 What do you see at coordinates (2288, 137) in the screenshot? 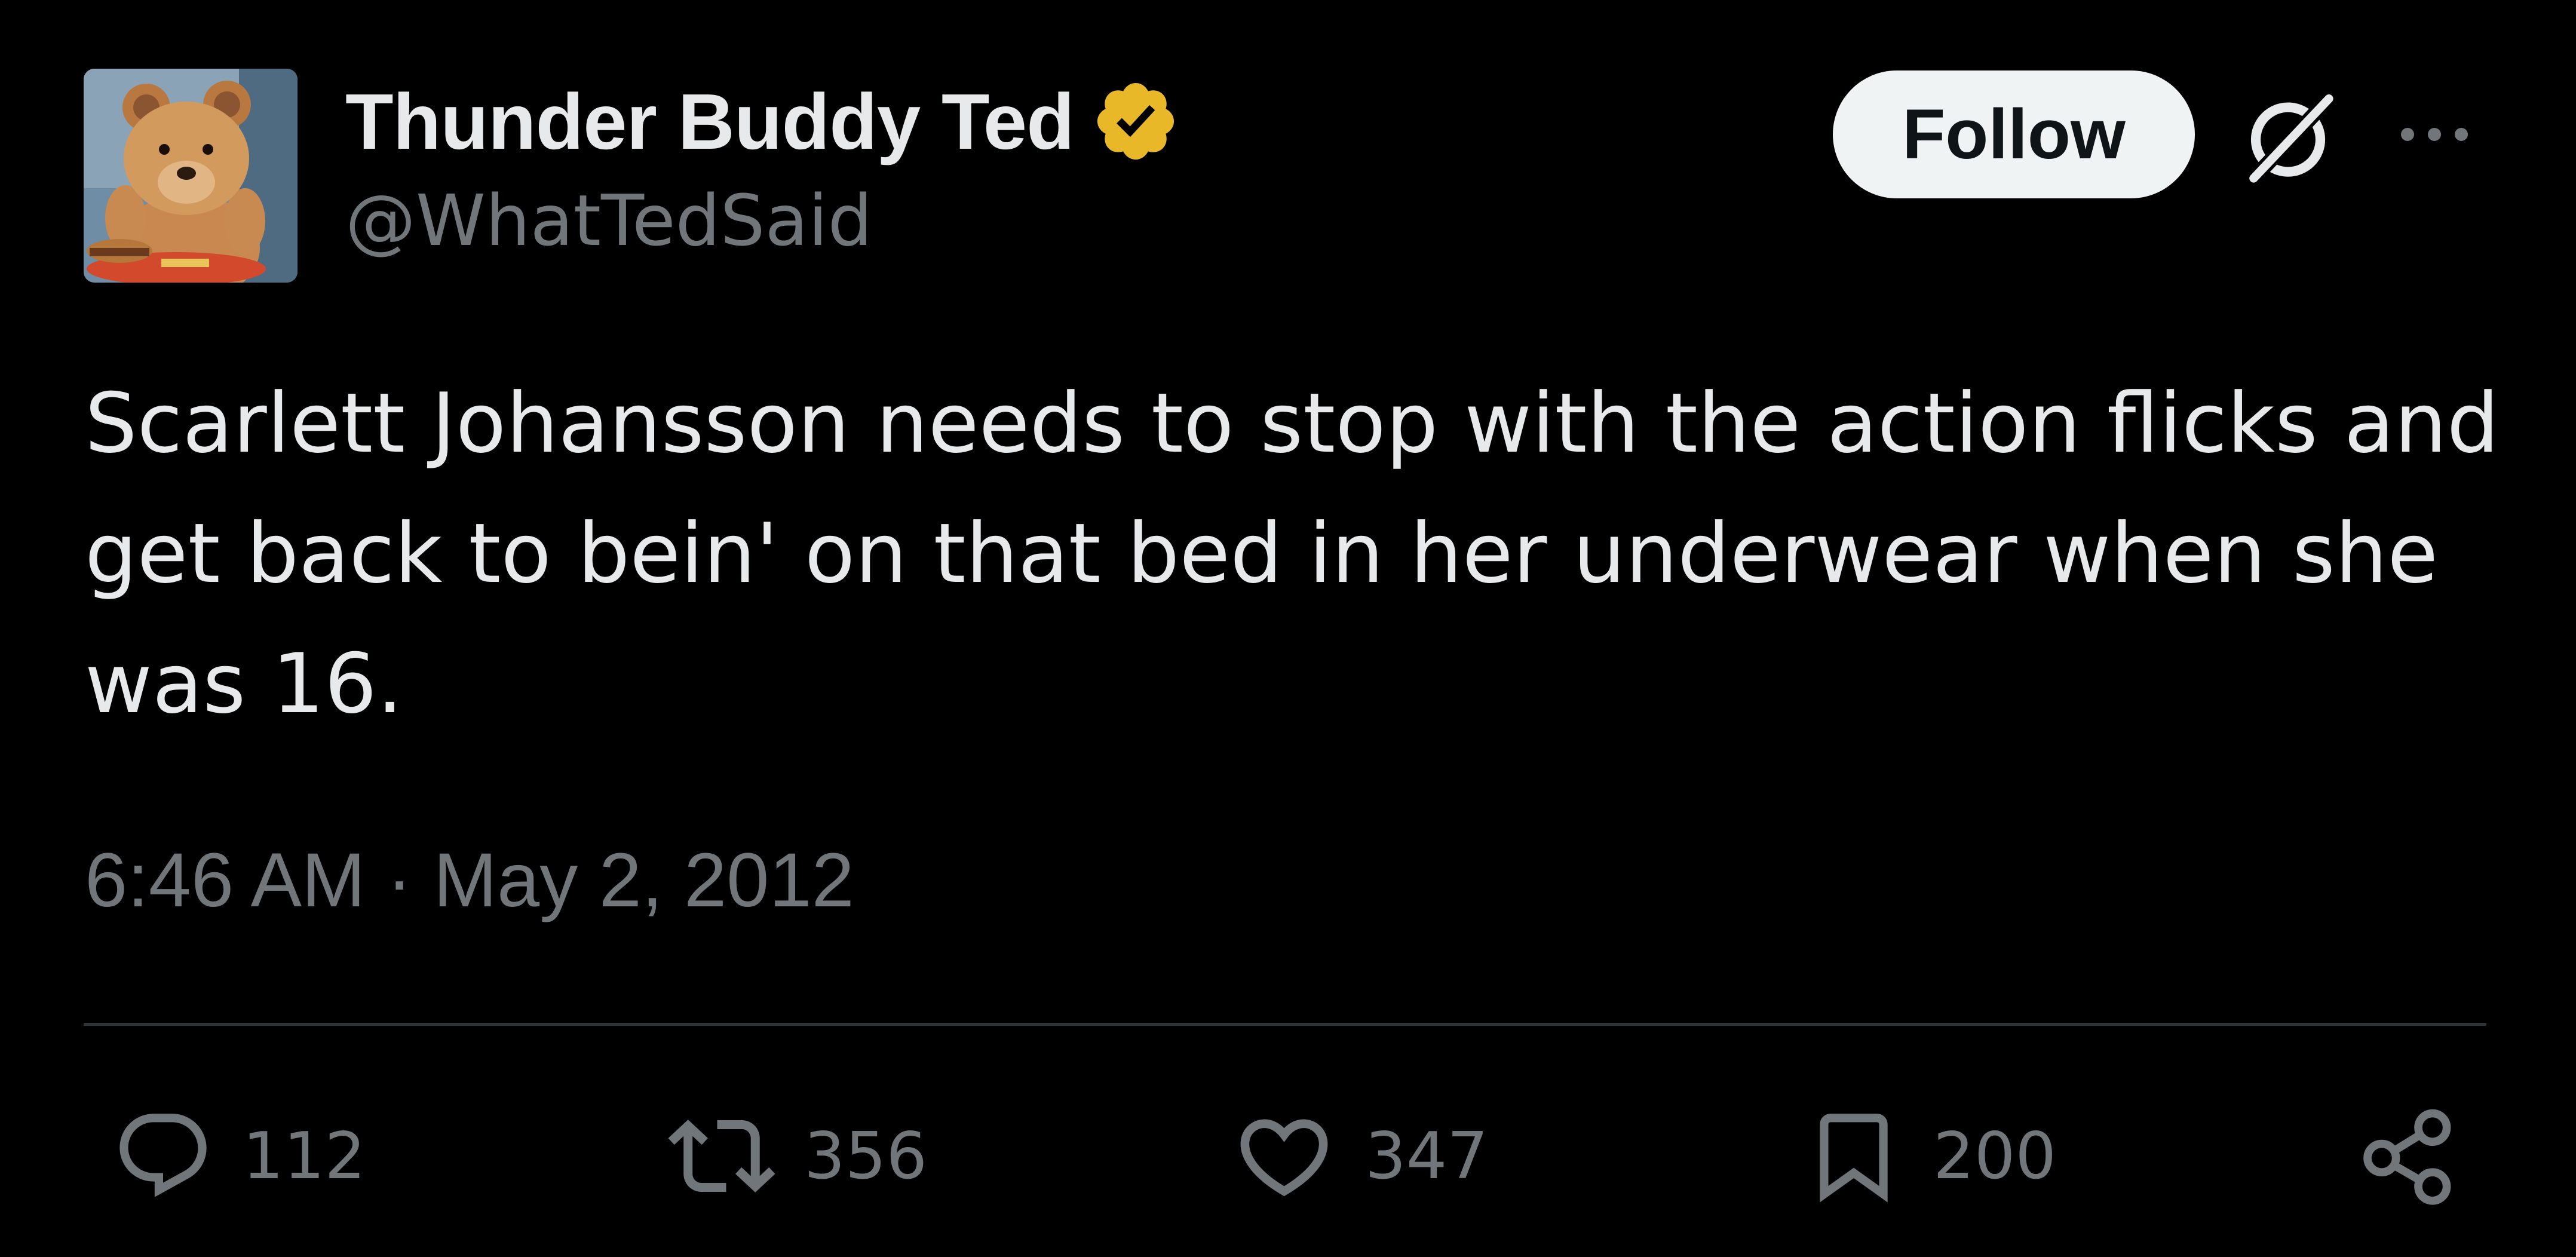
I see `grok-icon` at bounding box center [2288, 137].